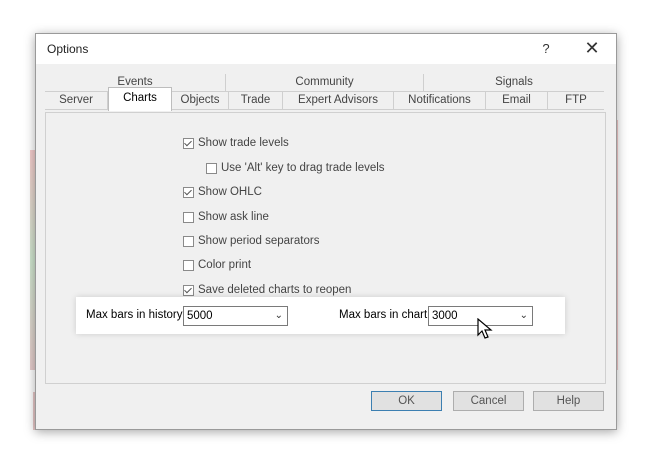  What do you see at coordinates (188, 265) in the screenshot?
I see `checkbox-color-print` at bounding box center [188, 265].